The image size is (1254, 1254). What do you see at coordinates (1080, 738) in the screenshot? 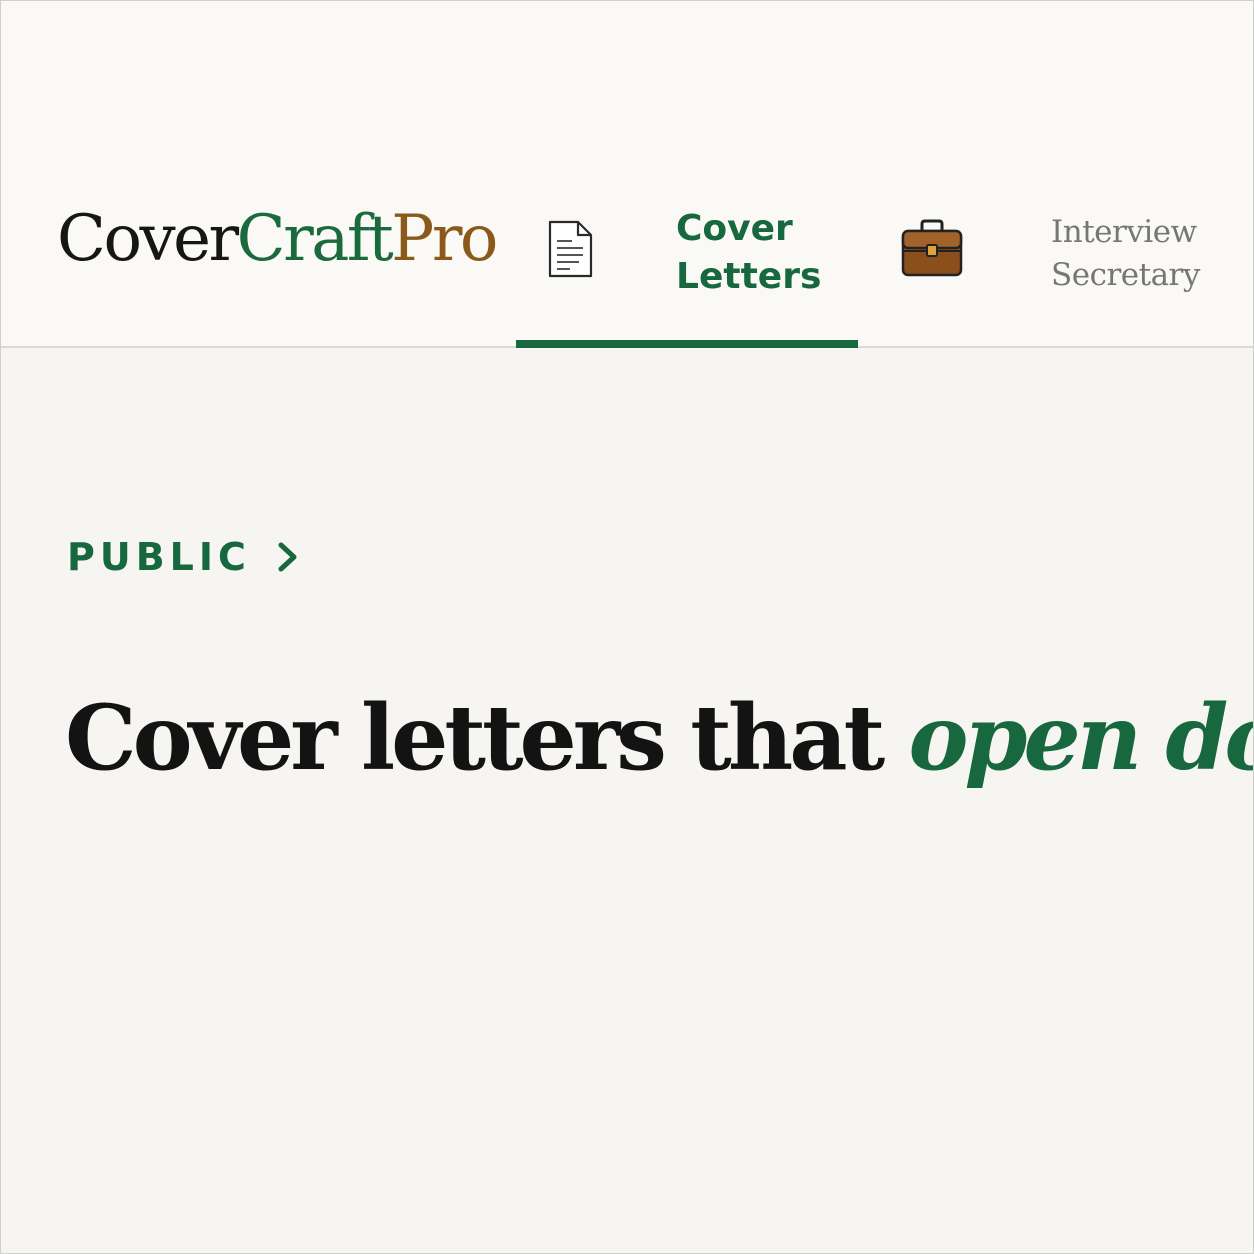
I see `page-title-accent: open doors` at bounding box center [1080, 738].